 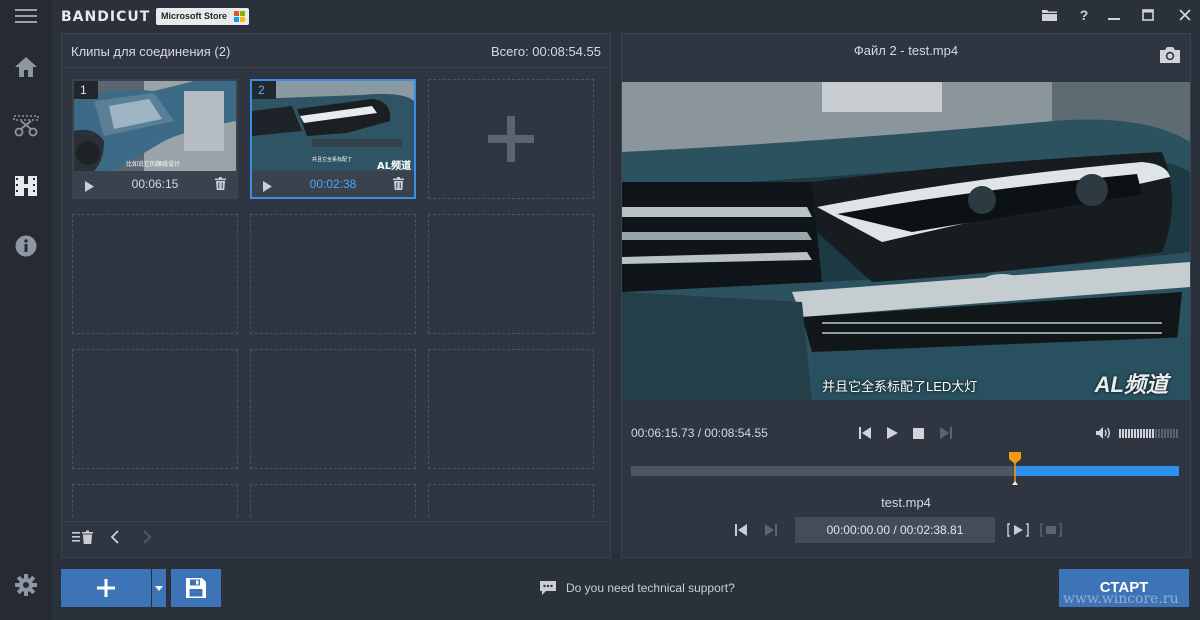 I want to click on skip-forward-icon, so click(x=946, y=433).